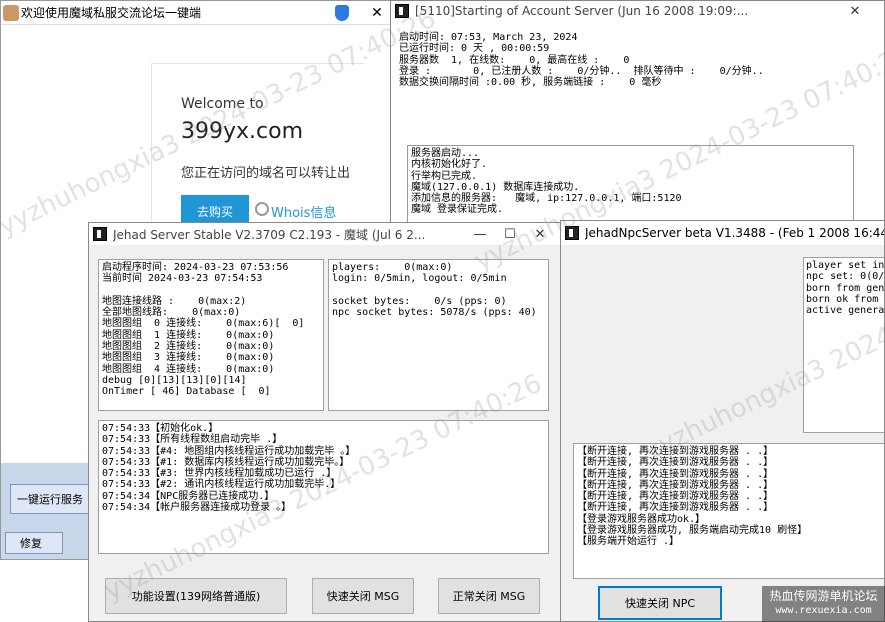 This screenshot has width=885, height=622. I want to click on log-line: 添加信息的服务器: 魔域, ip:127.0.0.1, 端口:5120, so click(546, 199).